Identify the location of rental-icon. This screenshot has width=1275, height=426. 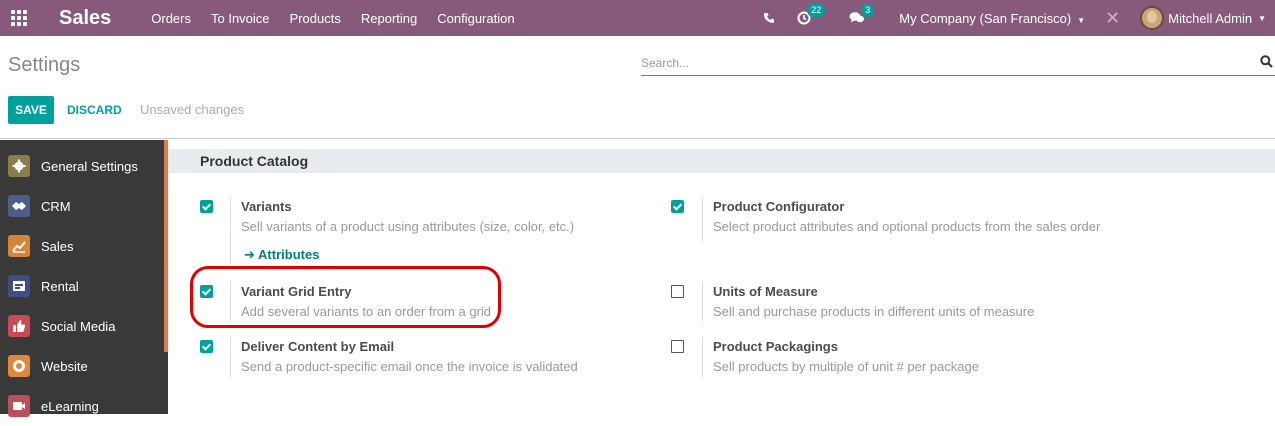
(19, 286).